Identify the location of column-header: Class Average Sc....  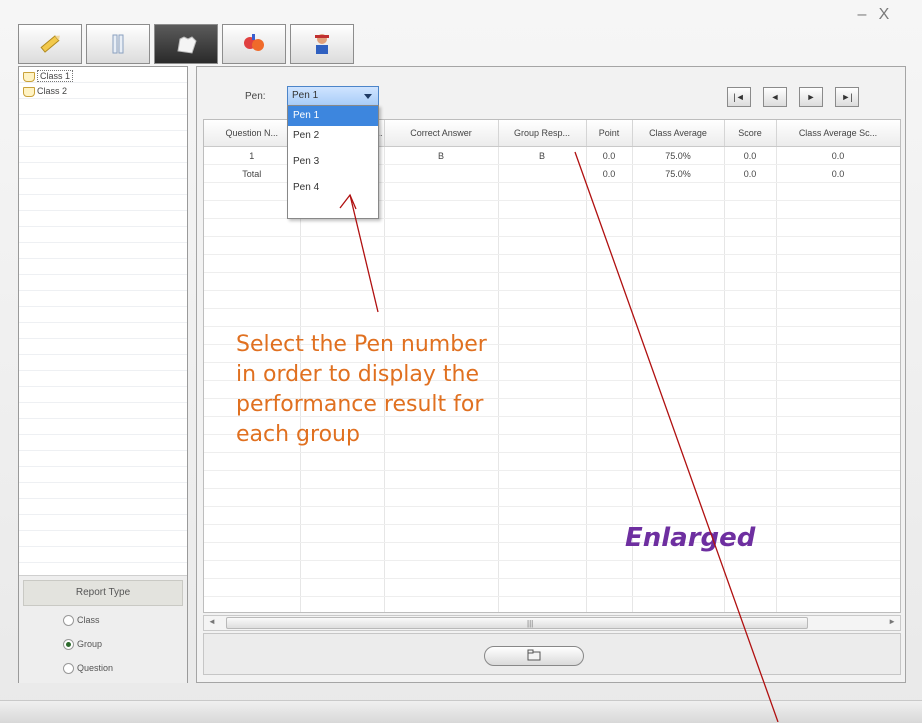
(838, 133).